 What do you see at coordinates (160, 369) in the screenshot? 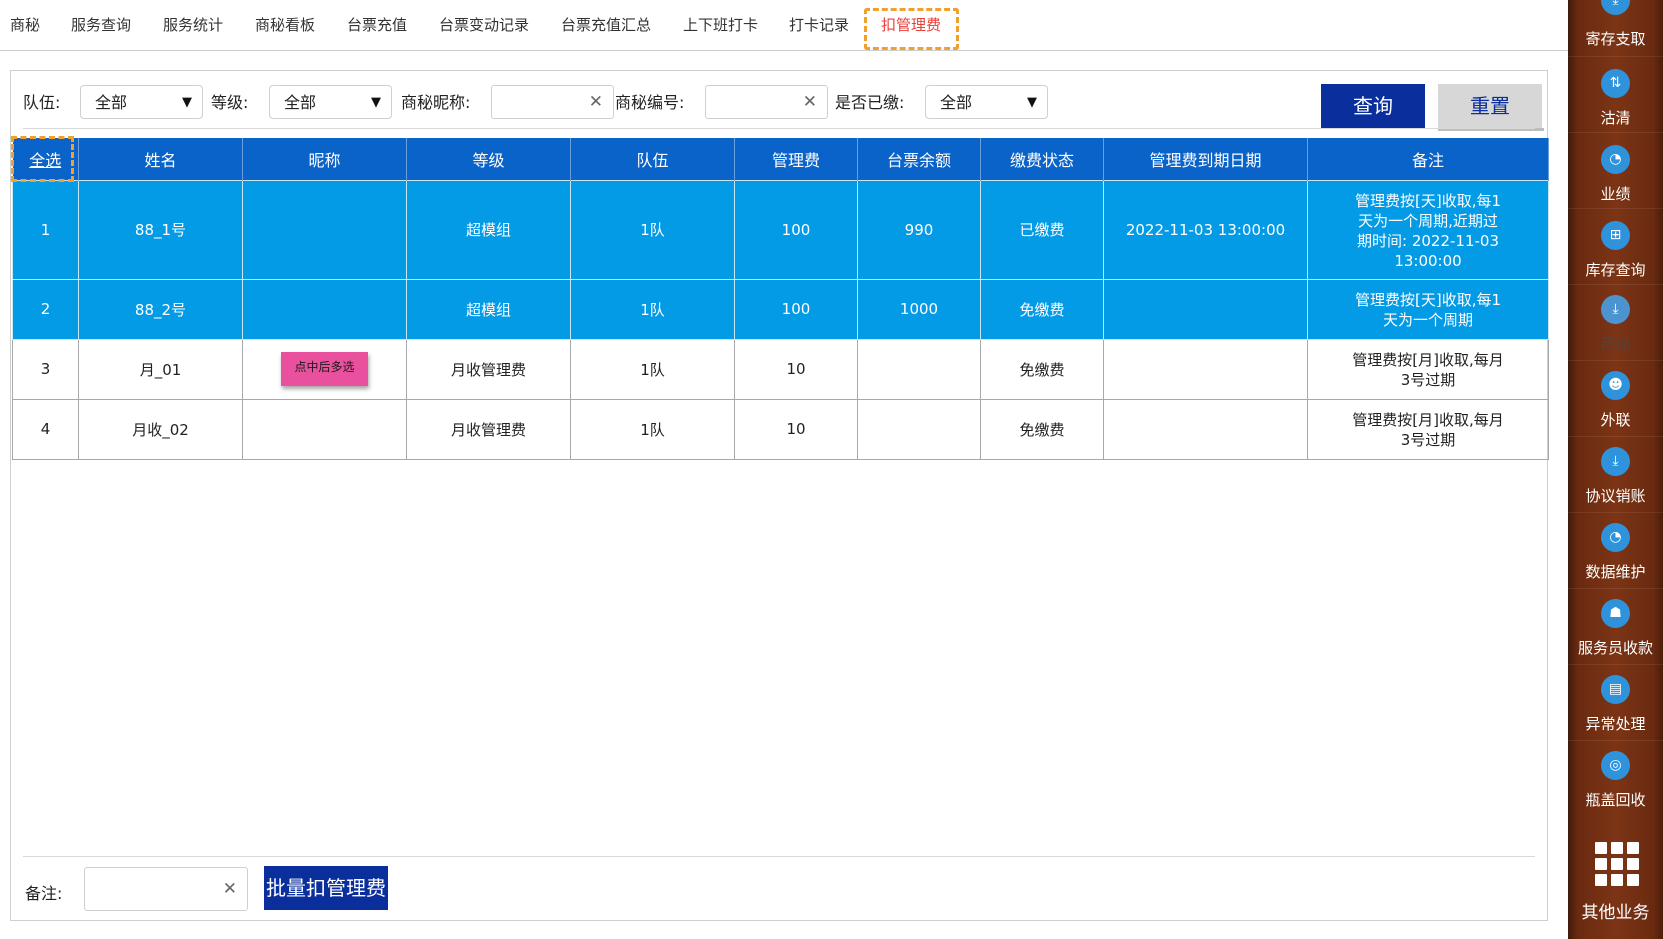
I see `row-name: 月_01` at bounding box center [160, 369].